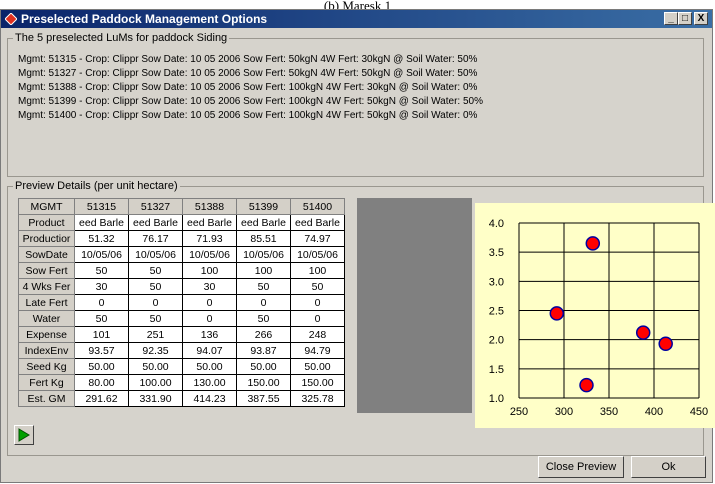  What do you see at coordinates (496, 282) in the screenshot?
I see `y-tick-label: 3.0` at bounding box center [496, 282].